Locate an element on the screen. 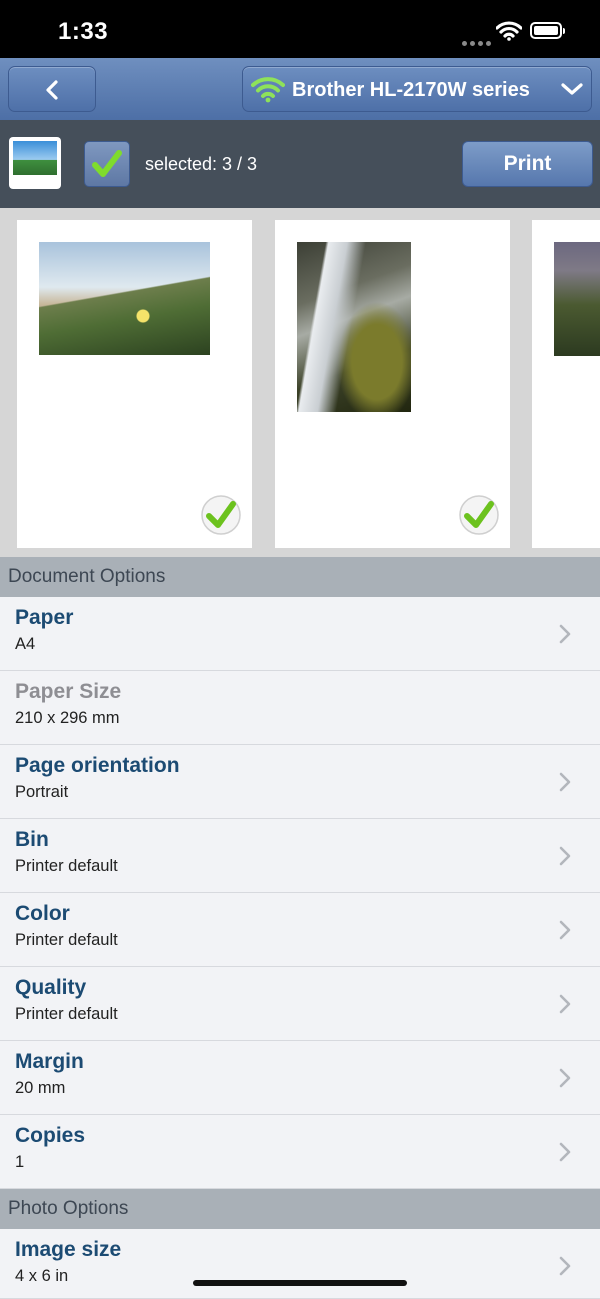 This screenshot has height=1299, width=600. option-value: 4 x 6 in is located at coordinates (42, 1276).